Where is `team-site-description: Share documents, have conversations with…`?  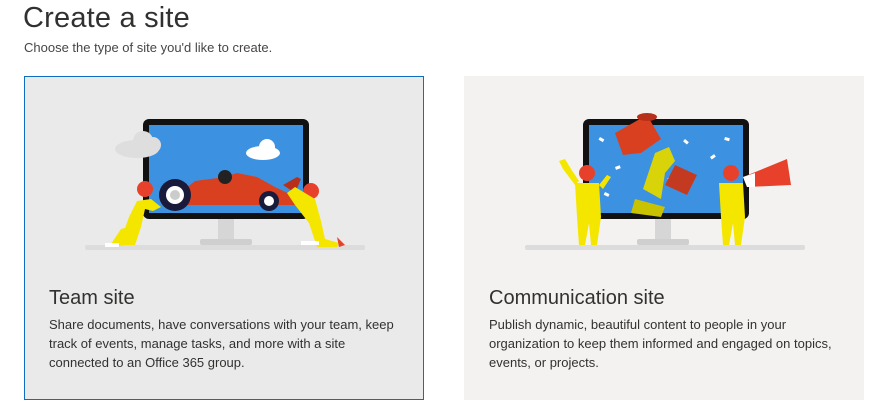
team-site-description: Share documents, have conversations with… is located at coordinates (221, 343).